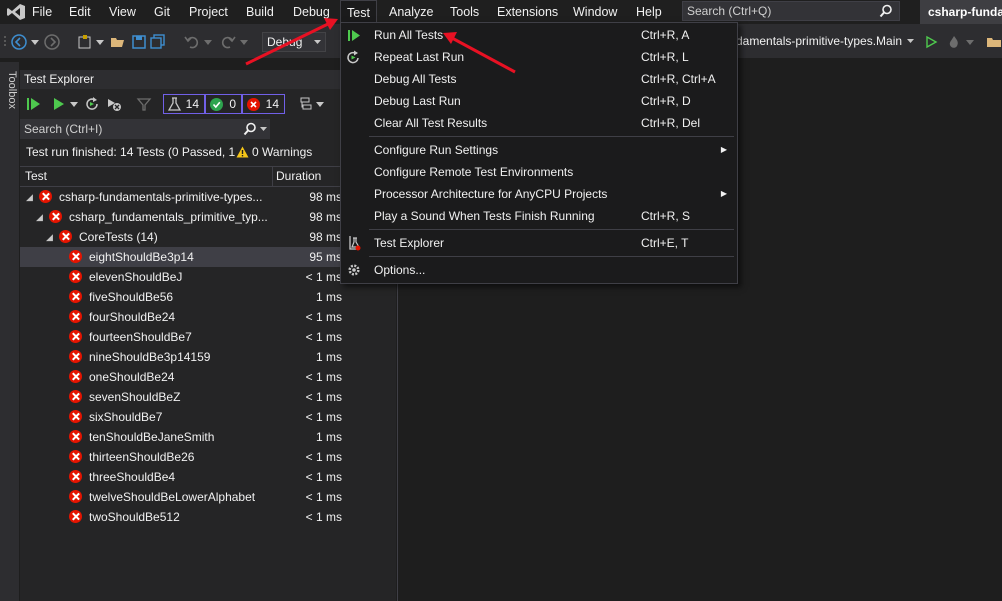 The image size is (1002, 601). I want to click on annotation-arrows, so click(380, 46).